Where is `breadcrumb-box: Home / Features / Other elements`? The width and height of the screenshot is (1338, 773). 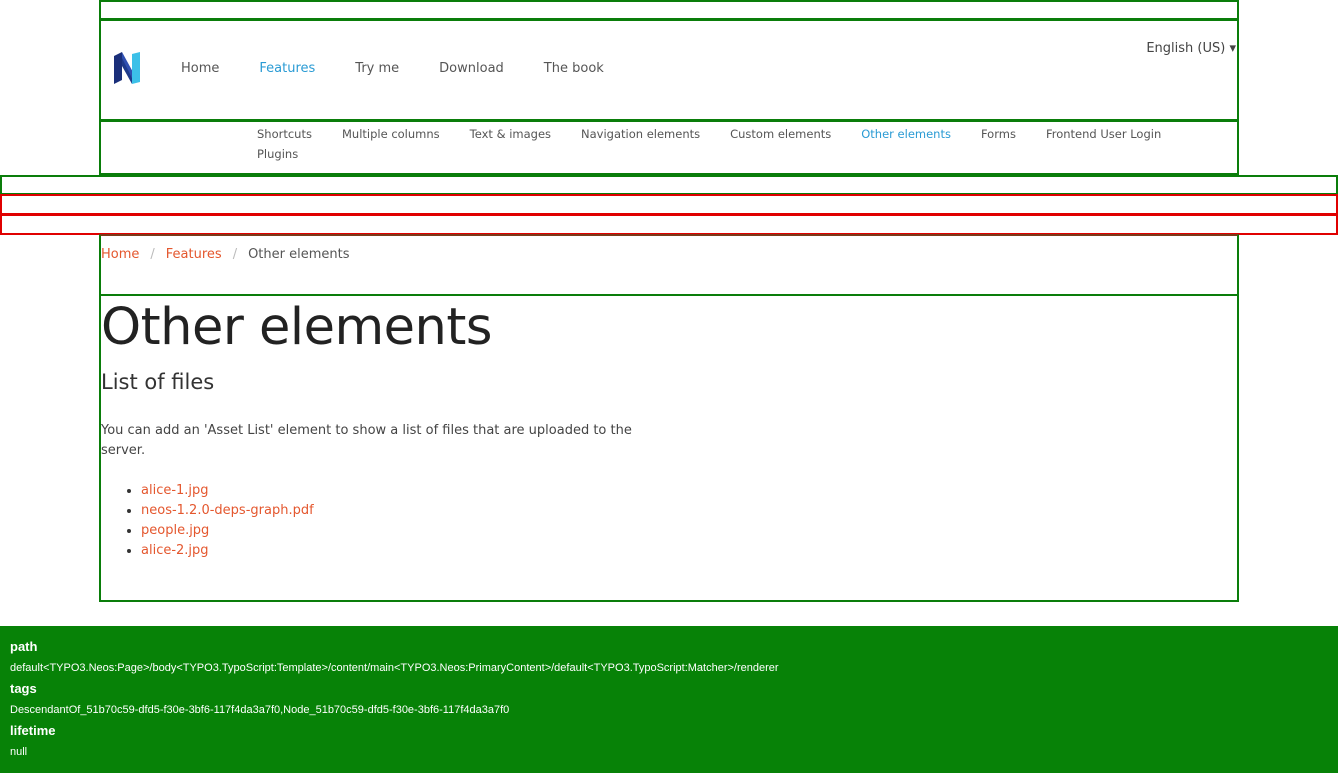 breadcrumb-box: Home / Features / Other elements is located at coordinates (669, 265).